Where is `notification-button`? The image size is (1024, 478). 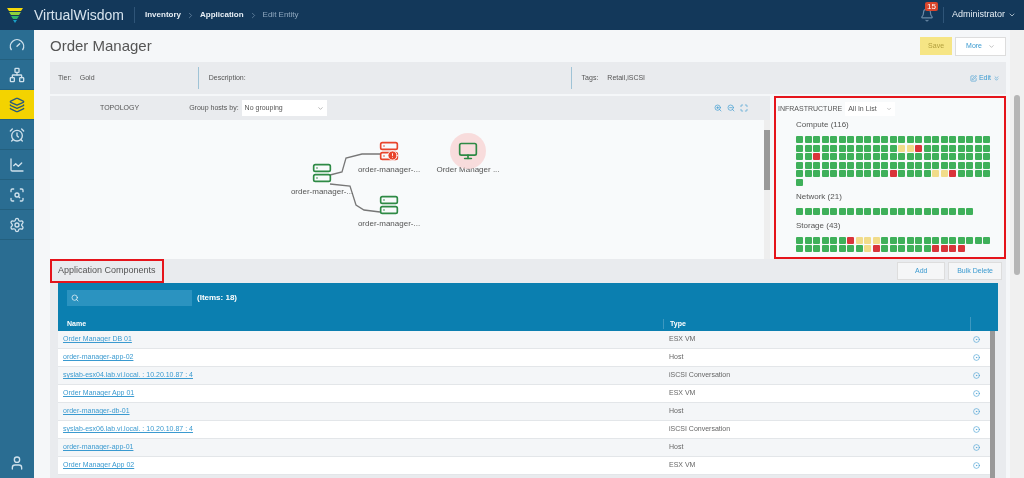
notification-button is located at coordinates (927, 15).